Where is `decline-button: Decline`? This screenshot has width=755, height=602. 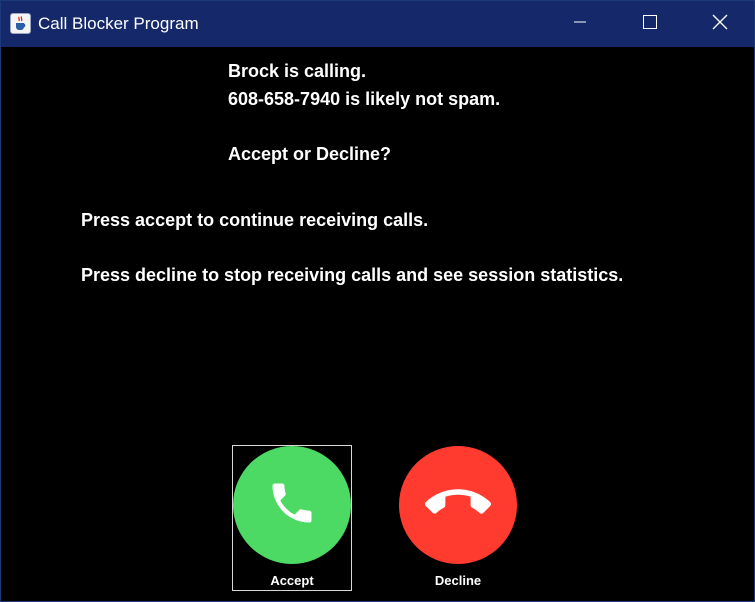 decline-button: Decline is located at coordinates (458, 518).